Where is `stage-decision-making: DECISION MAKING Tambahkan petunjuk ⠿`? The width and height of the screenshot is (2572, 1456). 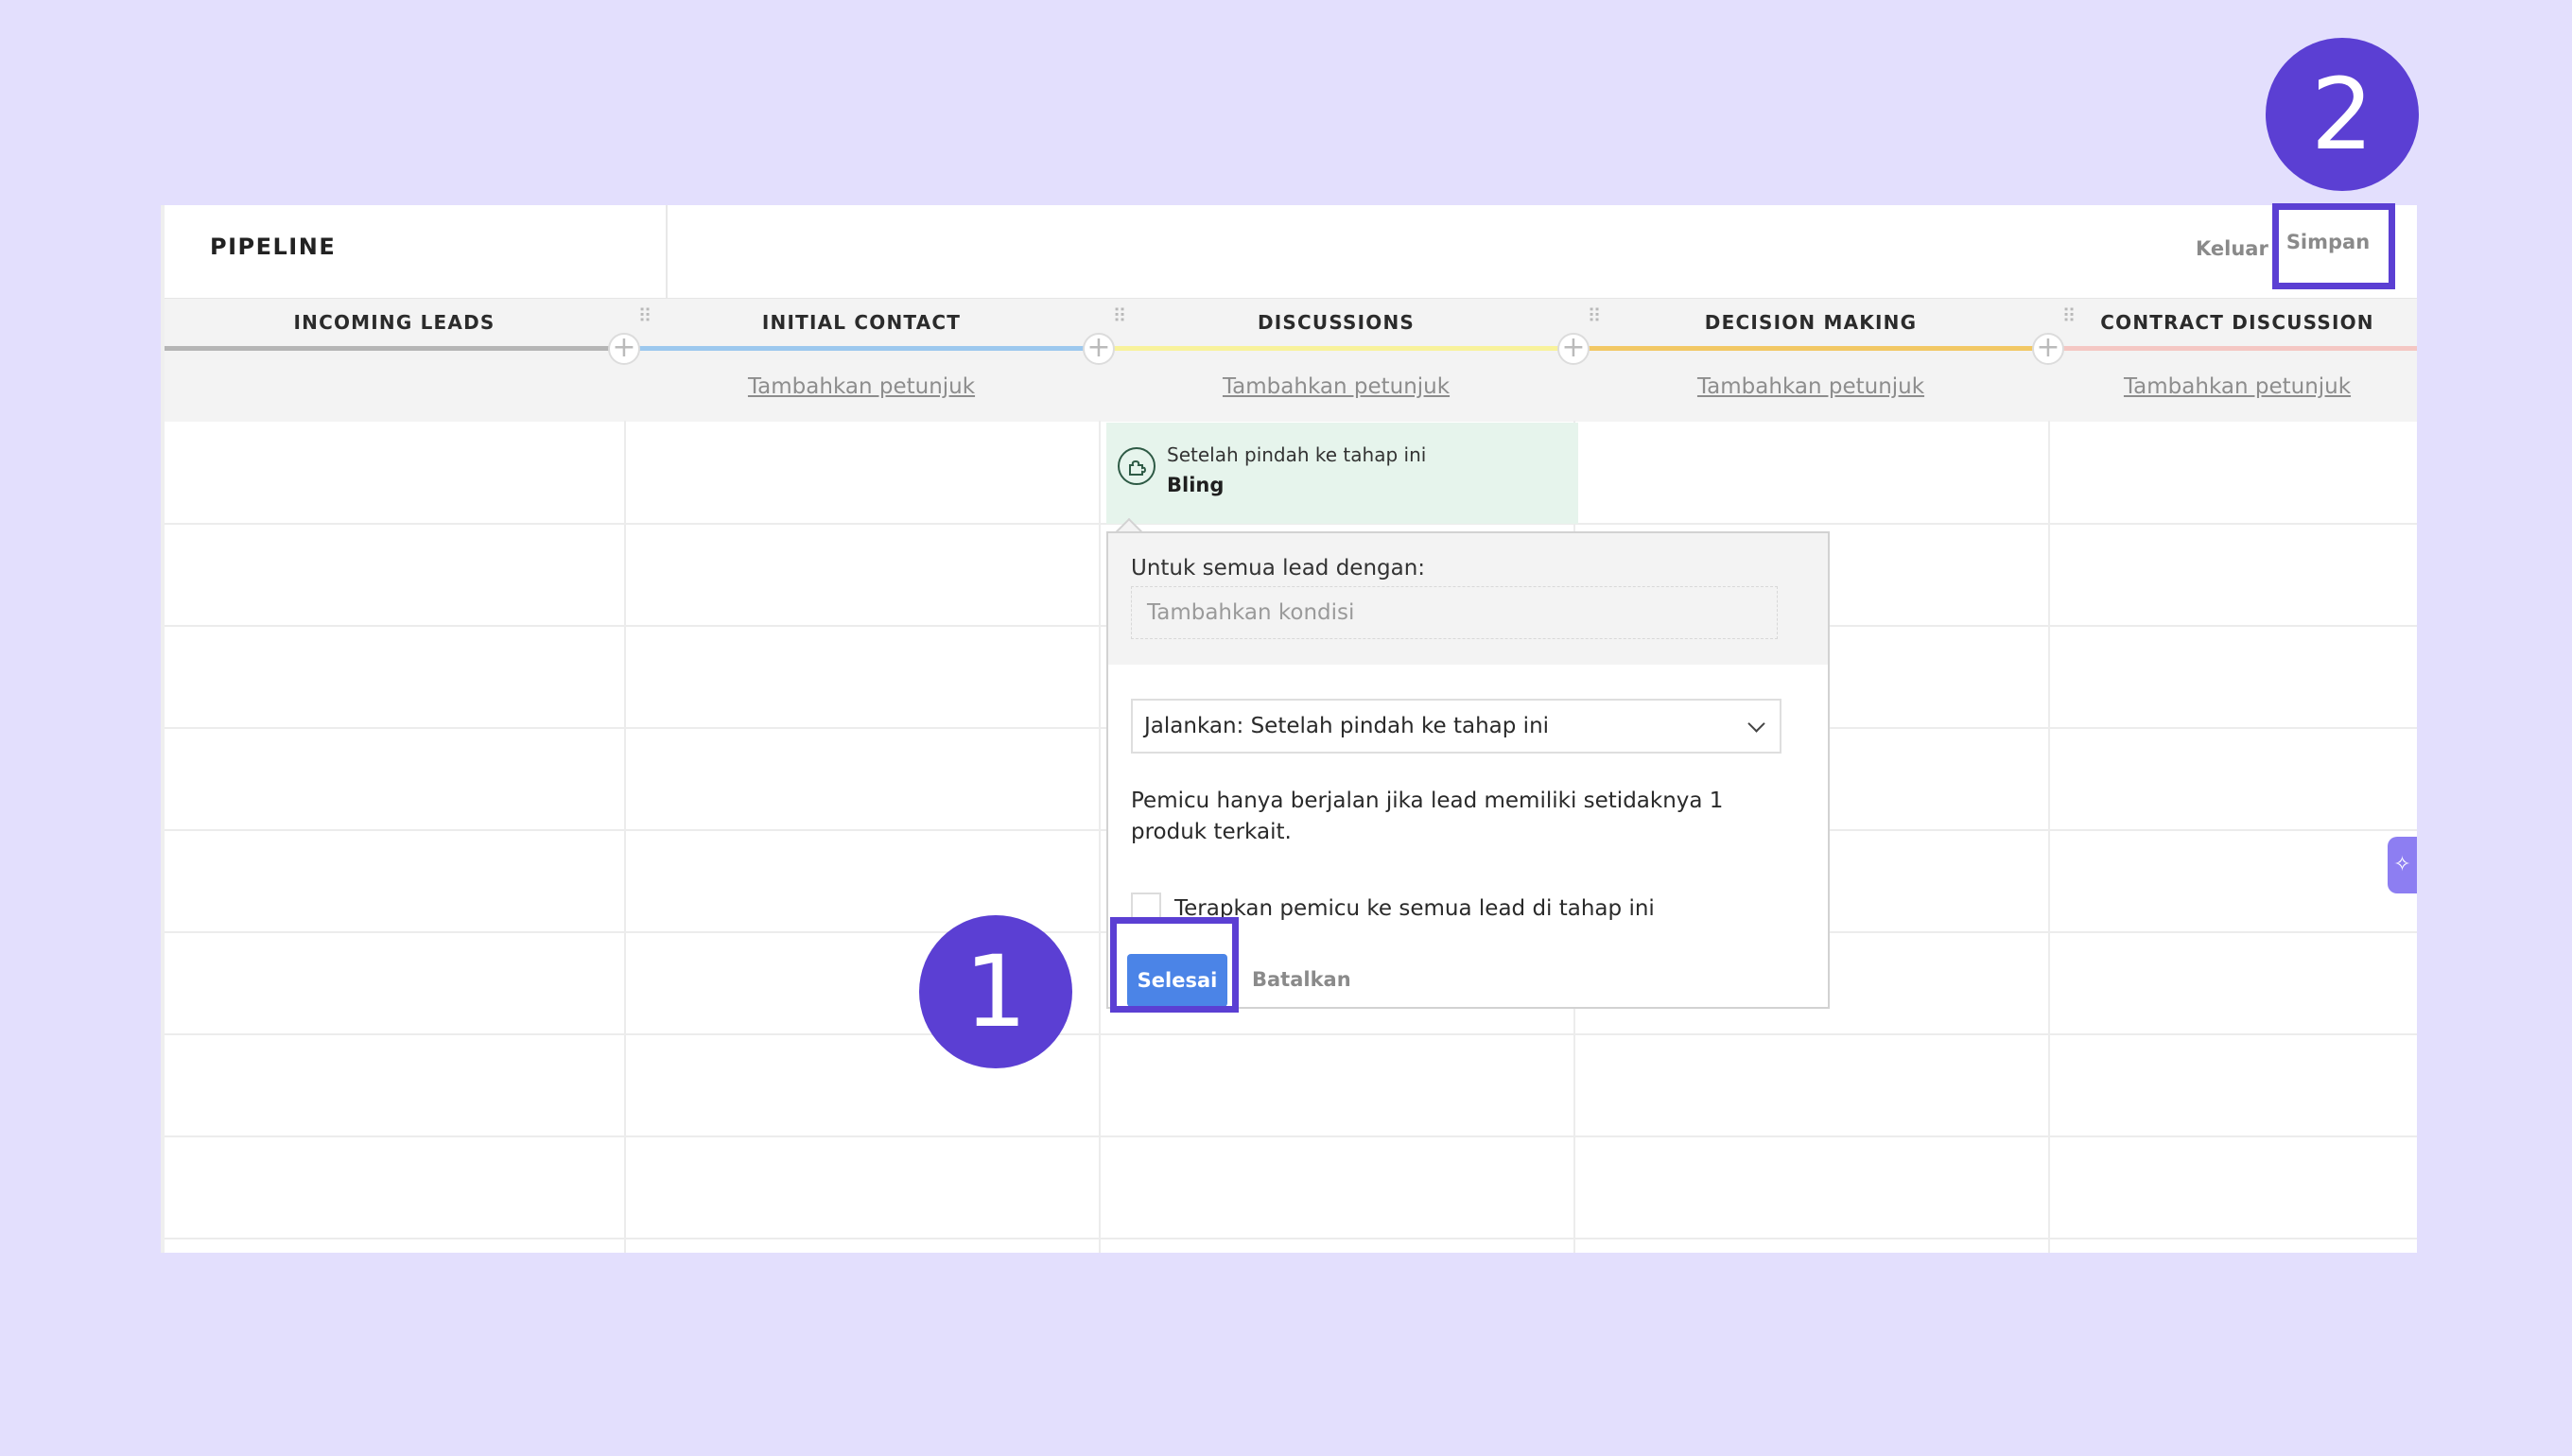
stage-decision-making: DECISION MAKING Tambahkan petunjuk ⠿ is located at coordinates (1810, 360).